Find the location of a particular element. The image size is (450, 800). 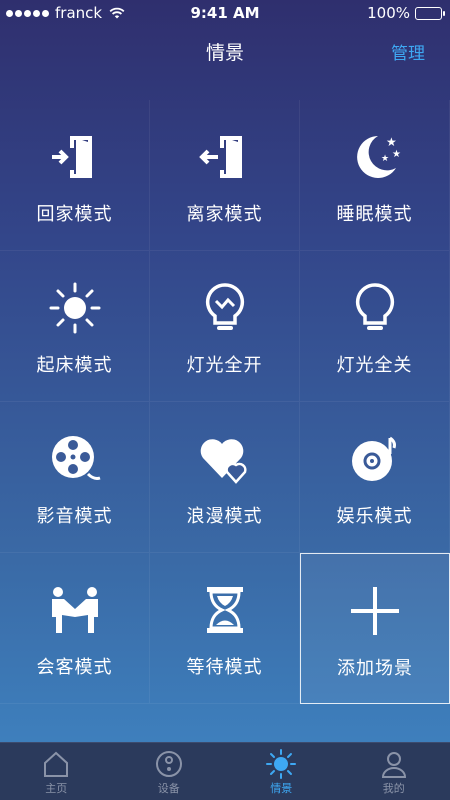

status-bar: franck 9:41 AM 100% is located at coordinates (225, 13).